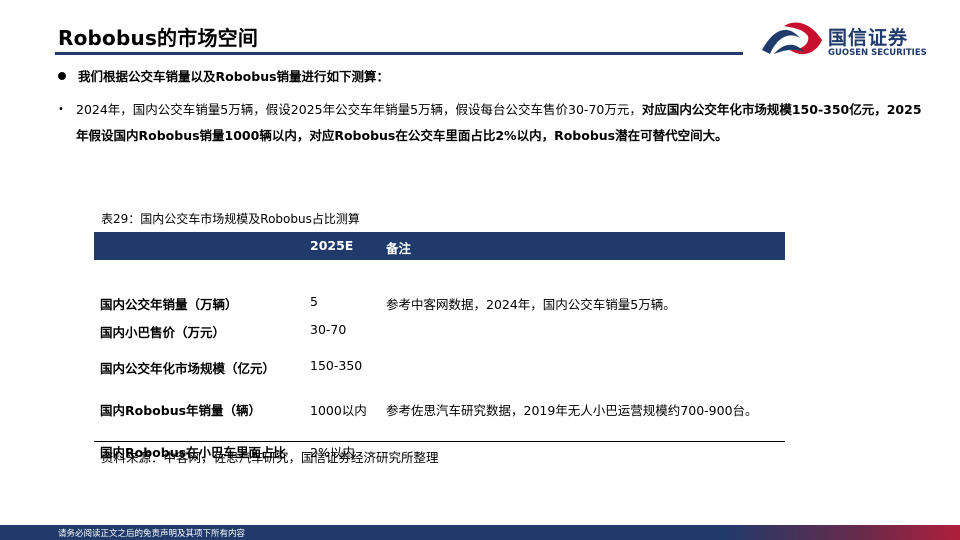 The image size is (960, 540). I want to click on header-note: 备注, so click(399, 248).